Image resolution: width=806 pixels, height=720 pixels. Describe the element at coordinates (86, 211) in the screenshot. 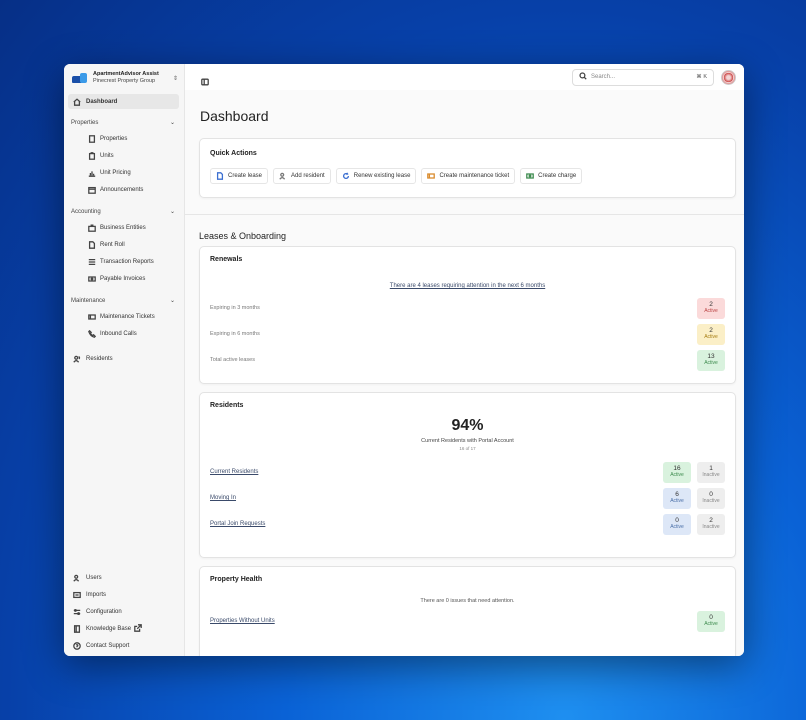

I see `section-title: Accounting` at that location.